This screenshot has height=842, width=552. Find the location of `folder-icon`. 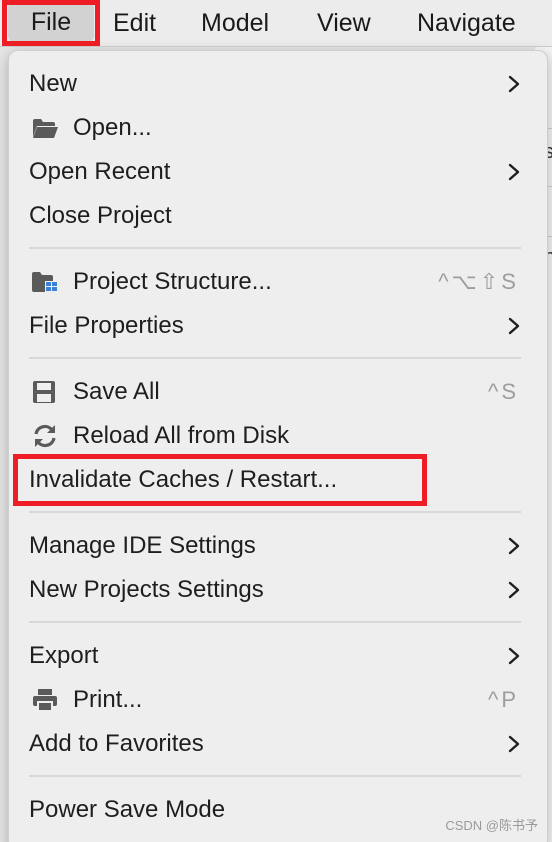

folder-icon is located at coordinates (45, 128).